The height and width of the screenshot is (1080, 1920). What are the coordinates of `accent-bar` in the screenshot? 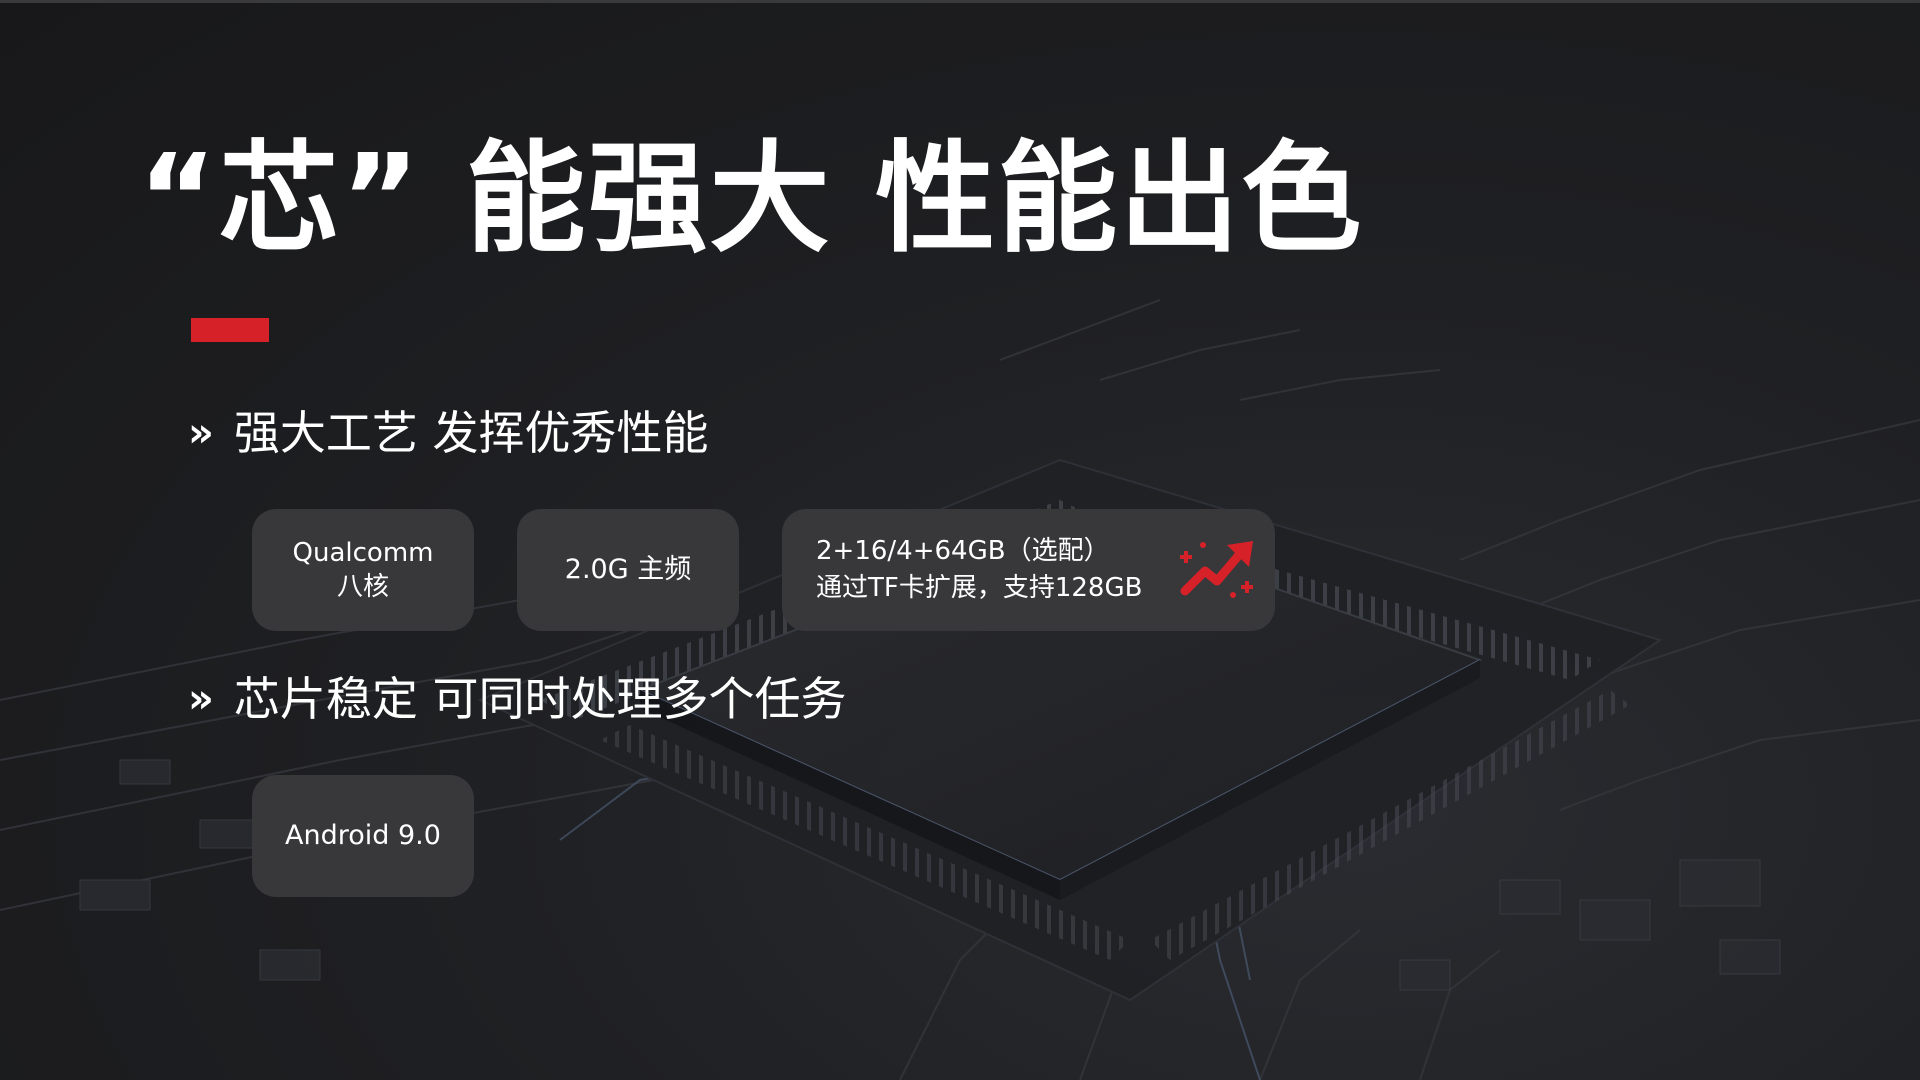 It's located at (230, 330).